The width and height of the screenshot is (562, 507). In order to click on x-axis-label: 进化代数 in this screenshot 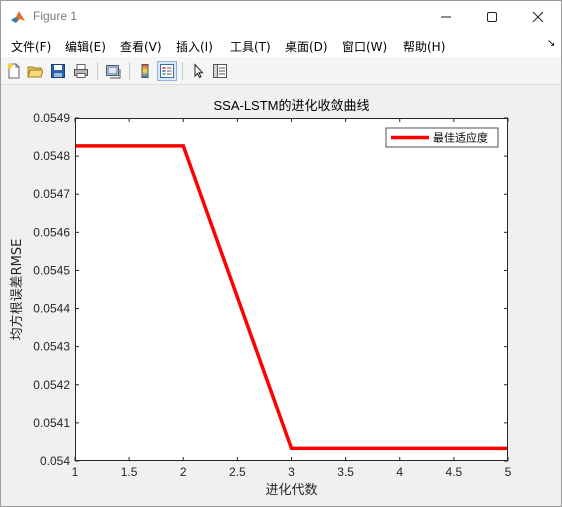, I will do `click(291, 490)`.